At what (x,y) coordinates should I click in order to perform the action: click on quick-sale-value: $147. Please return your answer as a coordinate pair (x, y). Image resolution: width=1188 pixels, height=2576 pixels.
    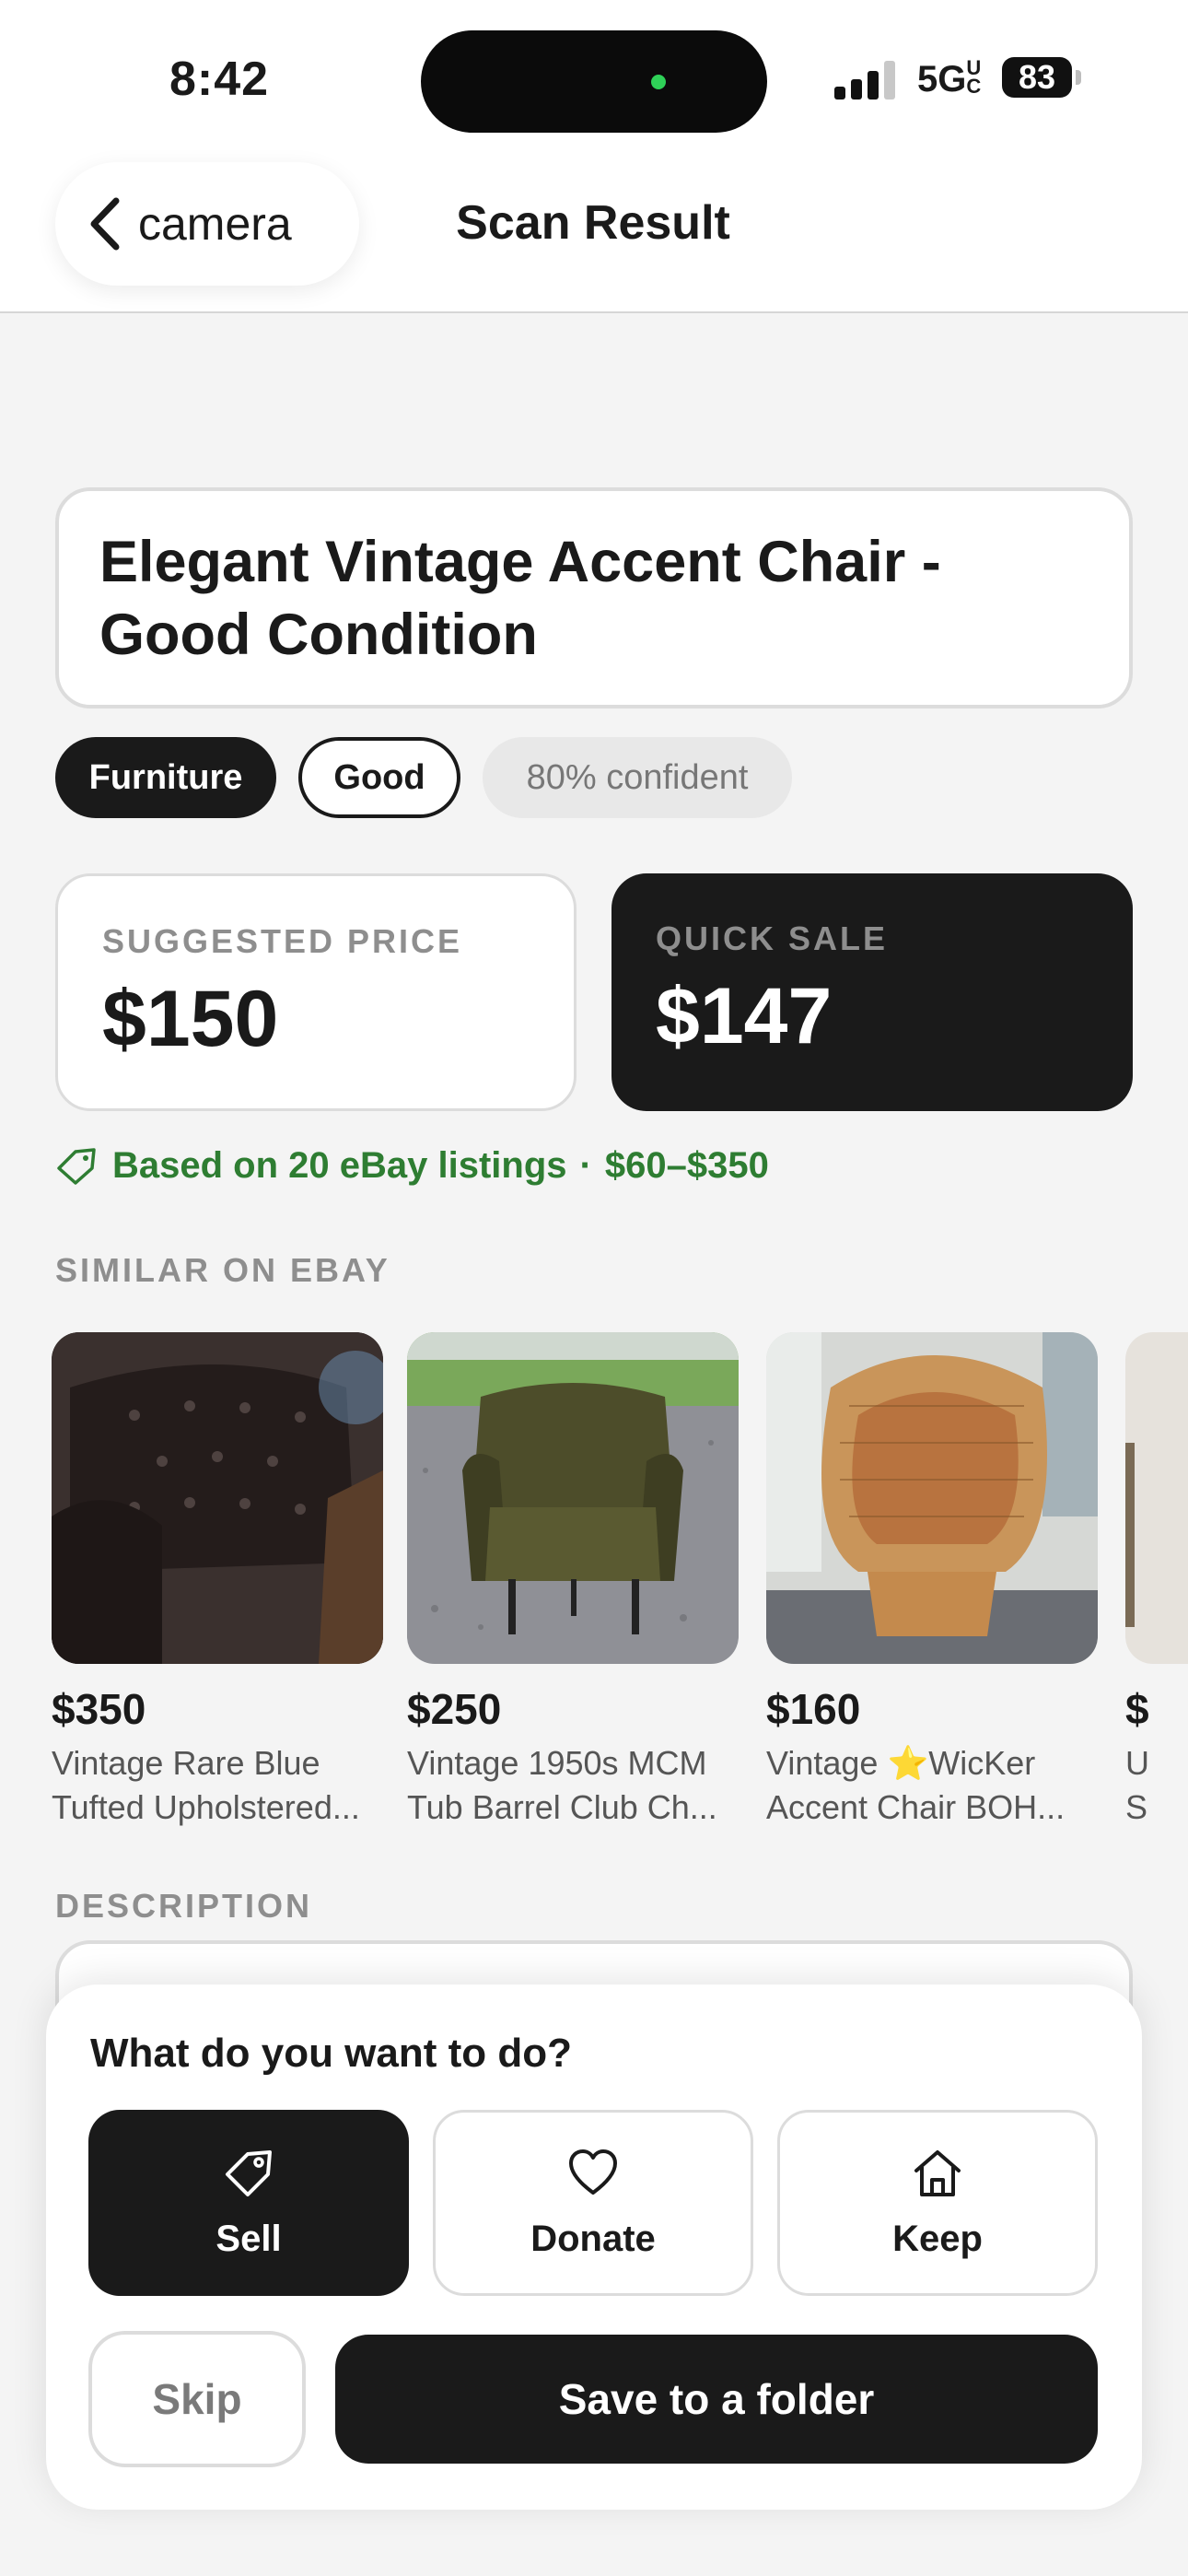
    Looking at the image, I should click on (744, 1016).